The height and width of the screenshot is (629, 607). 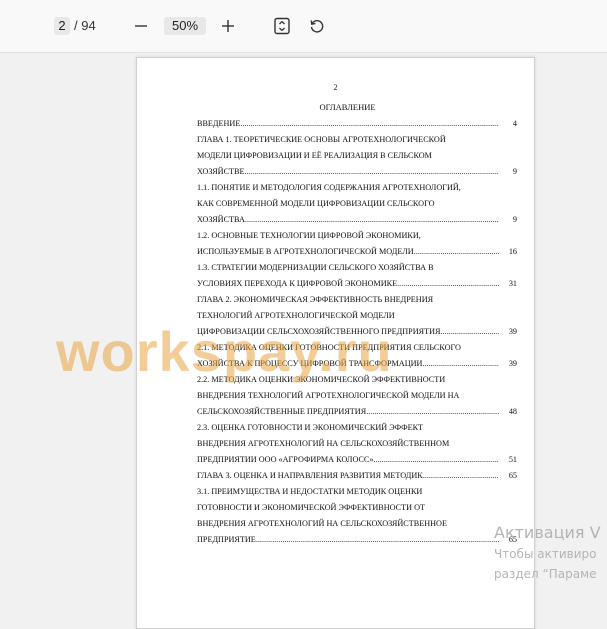 What do you see at coordinates (185, 26) in the screenshot?
I see `zoom-level: 50%` at bounding box center [185, 26].